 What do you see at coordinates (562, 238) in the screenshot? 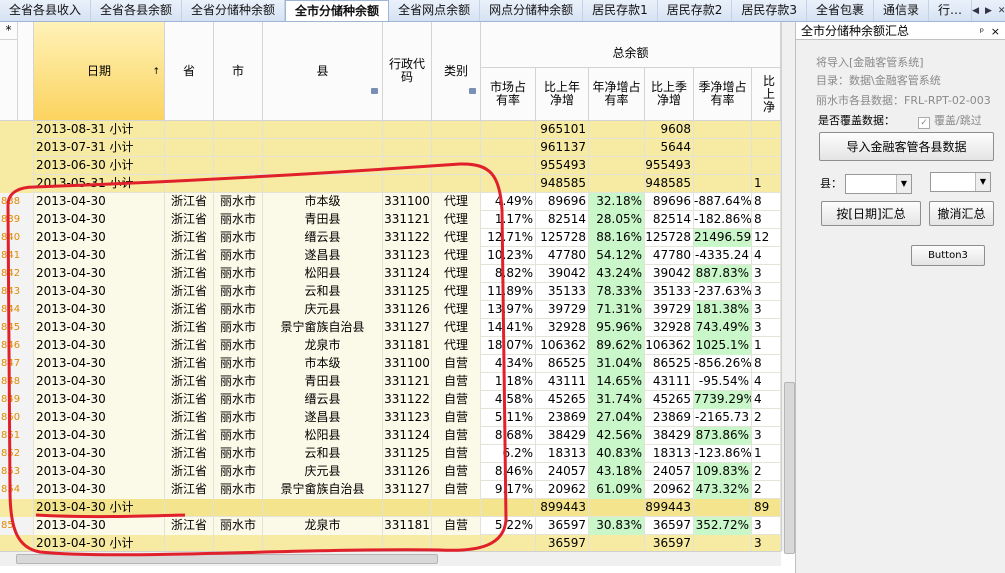
I see `cell-c2: 125728` at bounding box center [562, 238].